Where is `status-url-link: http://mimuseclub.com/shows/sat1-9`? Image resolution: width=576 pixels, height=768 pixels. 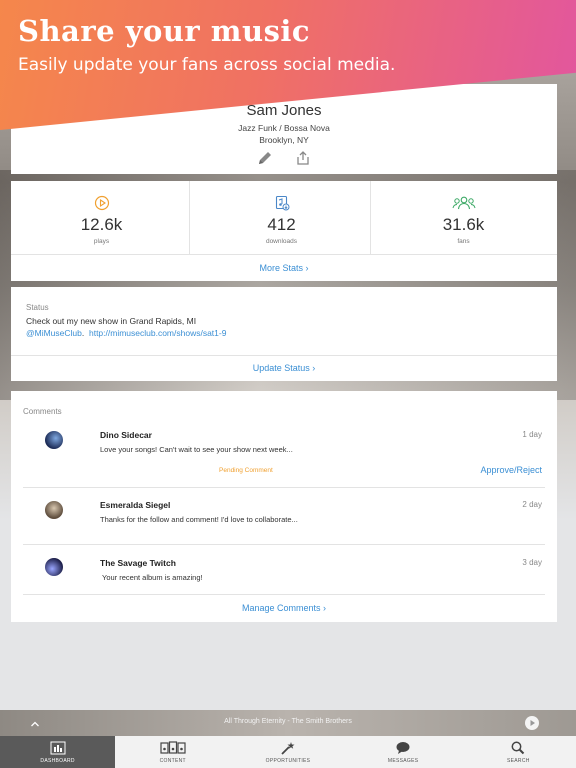 status-url-link: http://mimuseclub.com/shows/sat1-9 is located at coordinates (157, 333).